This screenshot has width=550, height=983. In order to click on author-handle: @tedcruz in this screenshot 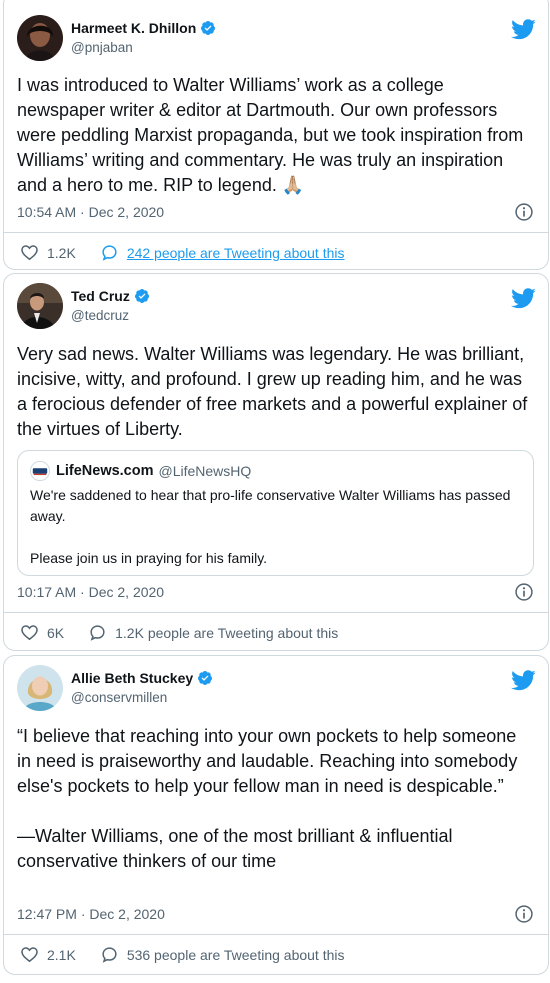, I will do `click(110, 316)`.